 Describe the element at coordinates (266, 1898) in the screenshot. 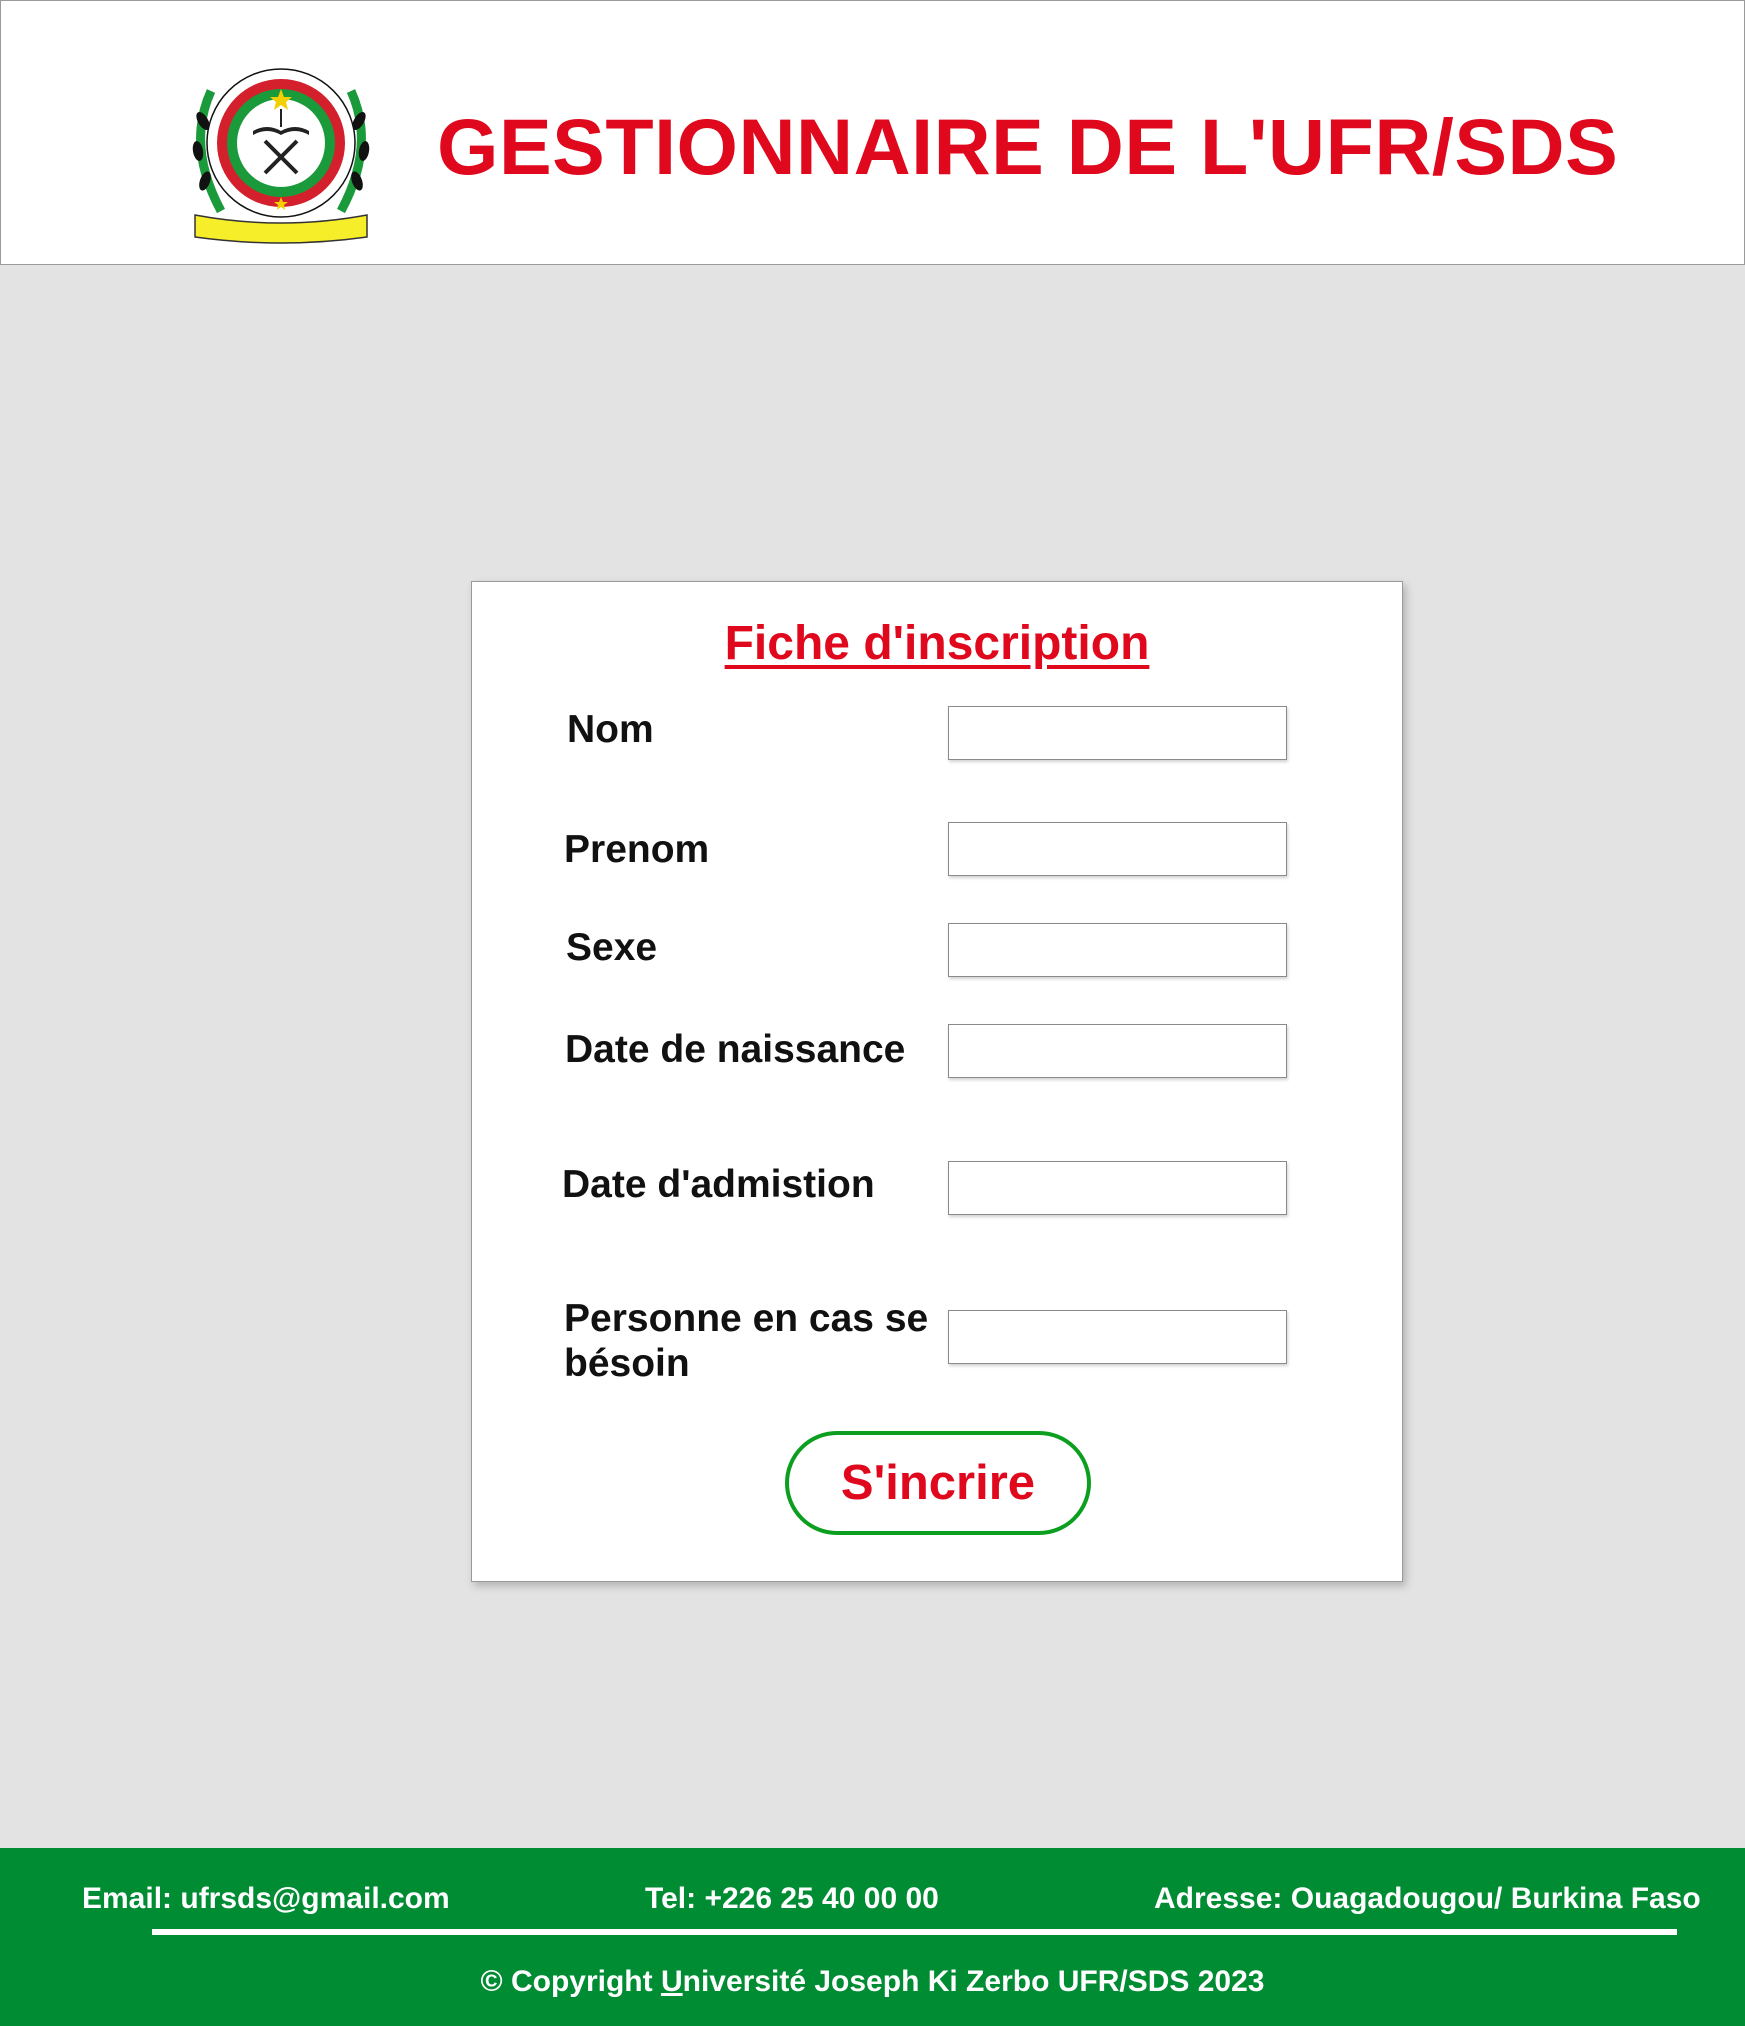

I see `footer-email: Email: ufrsds@gmail.com` at that location.